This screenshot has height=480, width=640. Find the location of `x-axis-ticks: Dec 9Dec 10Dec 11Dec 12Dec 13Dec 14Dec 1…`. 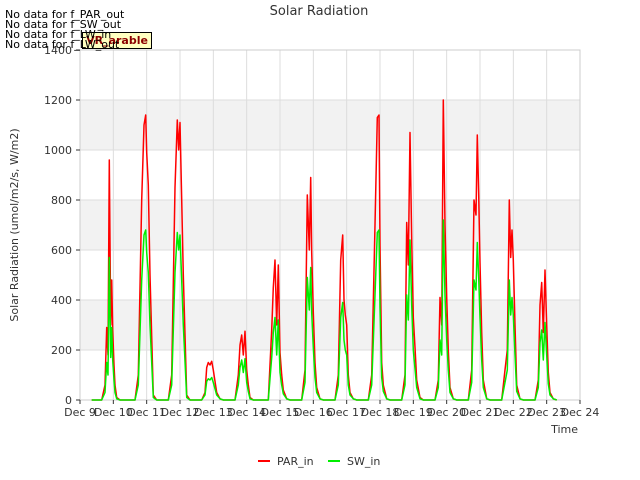

x-axis-ticks: Dec 9Dec 10Dec 11Dec 12Dec 13Dec 14Dec 1… is located at coordinates (331, 409).